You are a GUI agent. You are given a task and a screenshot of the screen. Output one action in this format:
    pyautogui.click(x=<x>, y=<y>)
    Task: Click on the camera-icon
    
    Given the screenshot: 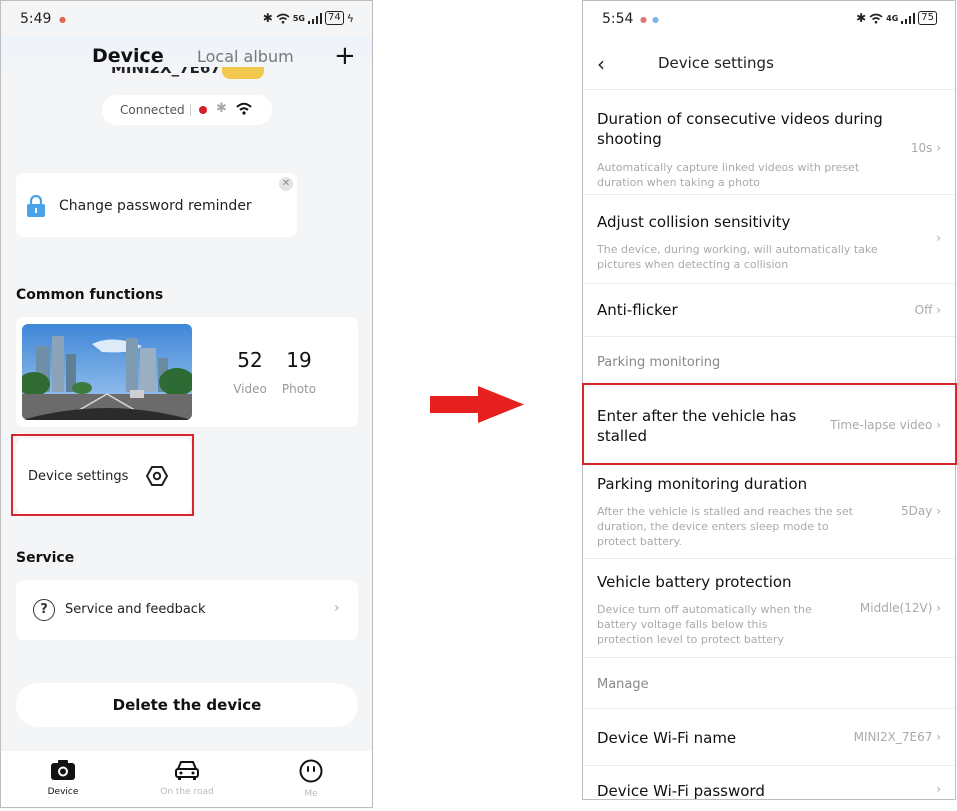 What is the action you would take?
    pyautogui.click(x=63, y=770)
    